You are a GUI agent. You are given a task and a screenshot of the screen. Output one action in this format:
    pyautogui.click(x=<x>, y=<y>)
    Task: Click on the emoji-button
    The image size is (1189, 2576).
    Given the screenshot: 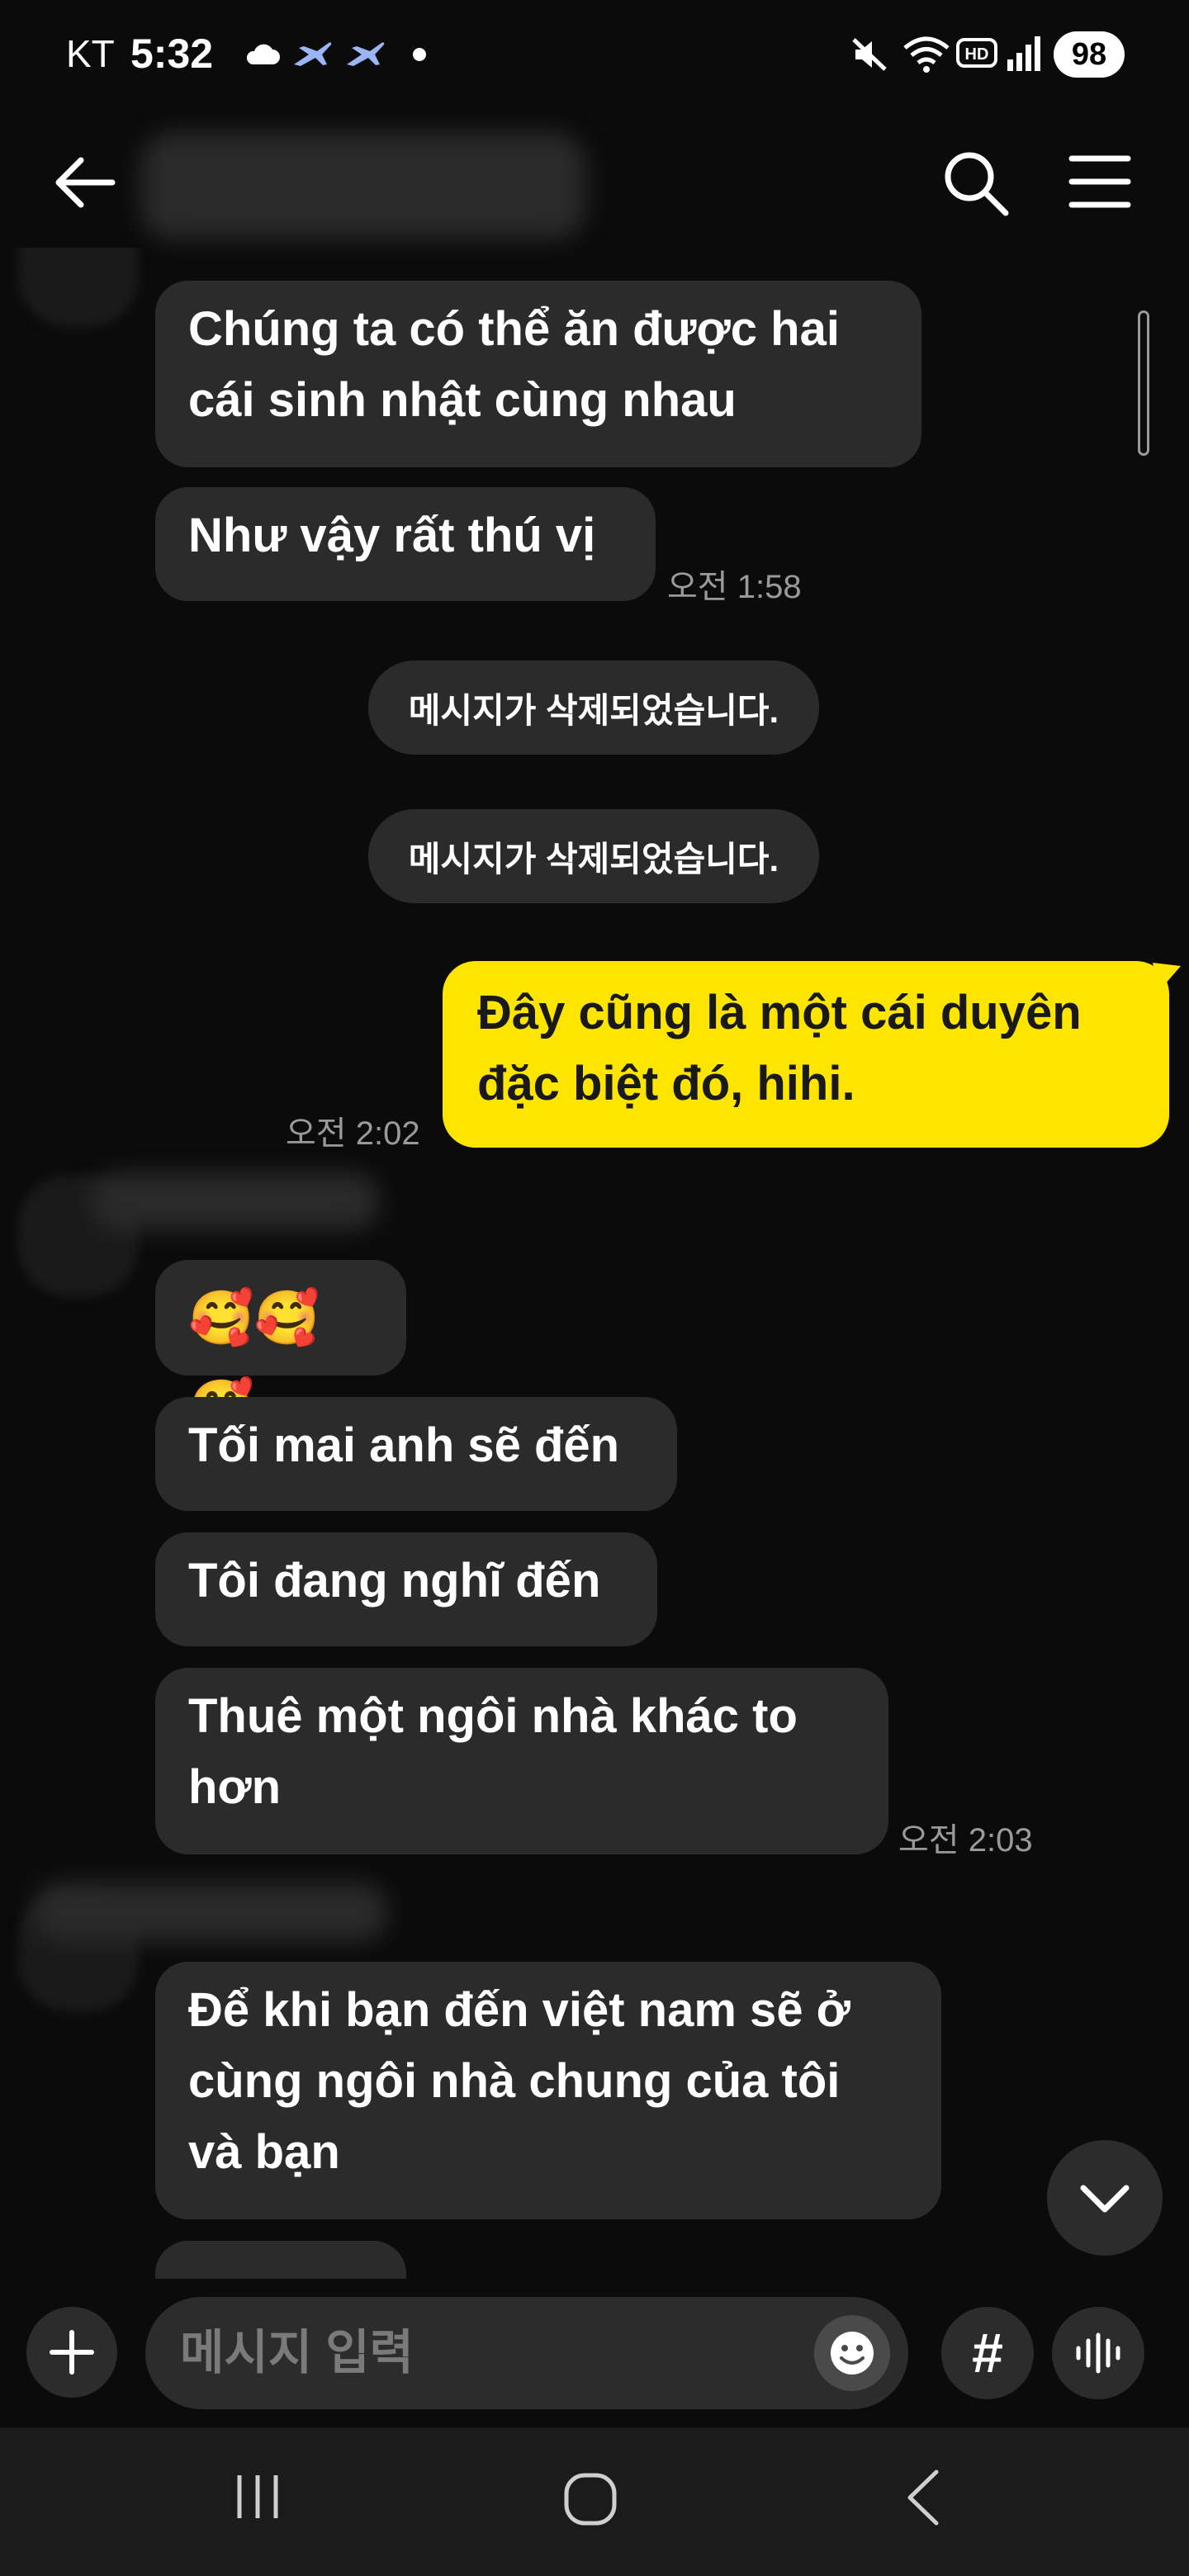 What is the action you would take?
    pyautogui.click(x=852, y=2353)
    